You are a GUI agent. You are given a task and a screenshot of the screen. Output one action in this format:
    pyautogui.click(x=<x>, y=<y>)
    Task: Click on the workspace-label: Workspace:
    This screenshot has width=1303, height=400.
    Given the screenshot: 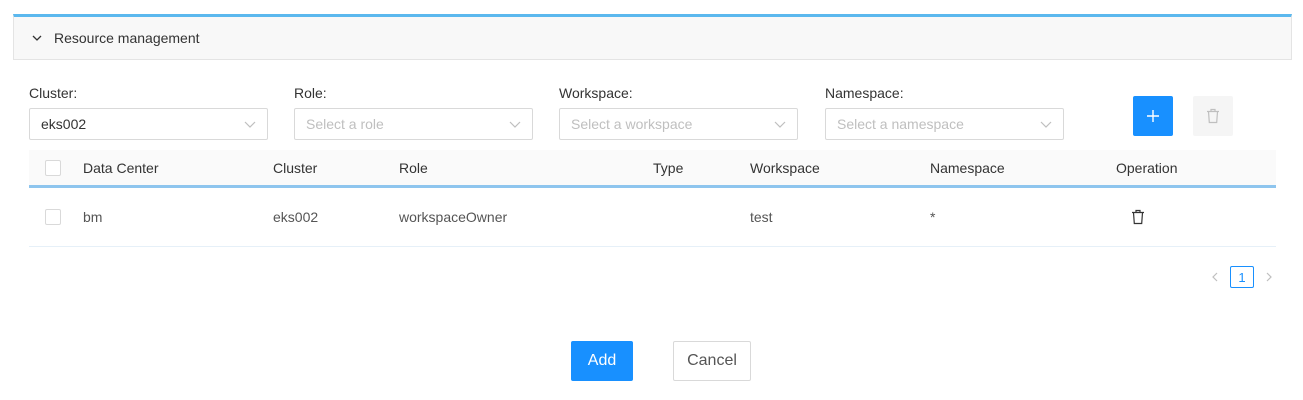 What is the action you would take?
    pyautogui.click(x=596, y=93)
    